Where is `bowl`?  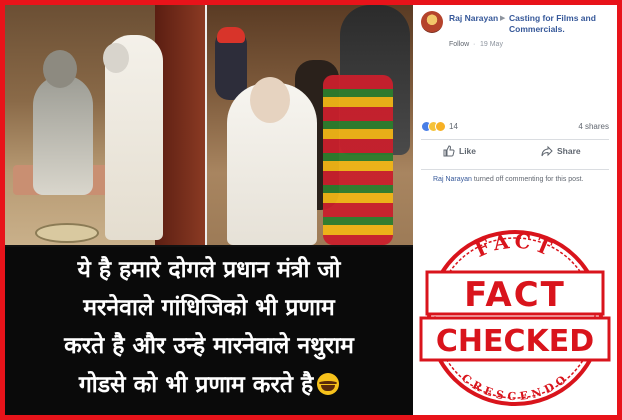
bowl is located at coordinates (67, 233).